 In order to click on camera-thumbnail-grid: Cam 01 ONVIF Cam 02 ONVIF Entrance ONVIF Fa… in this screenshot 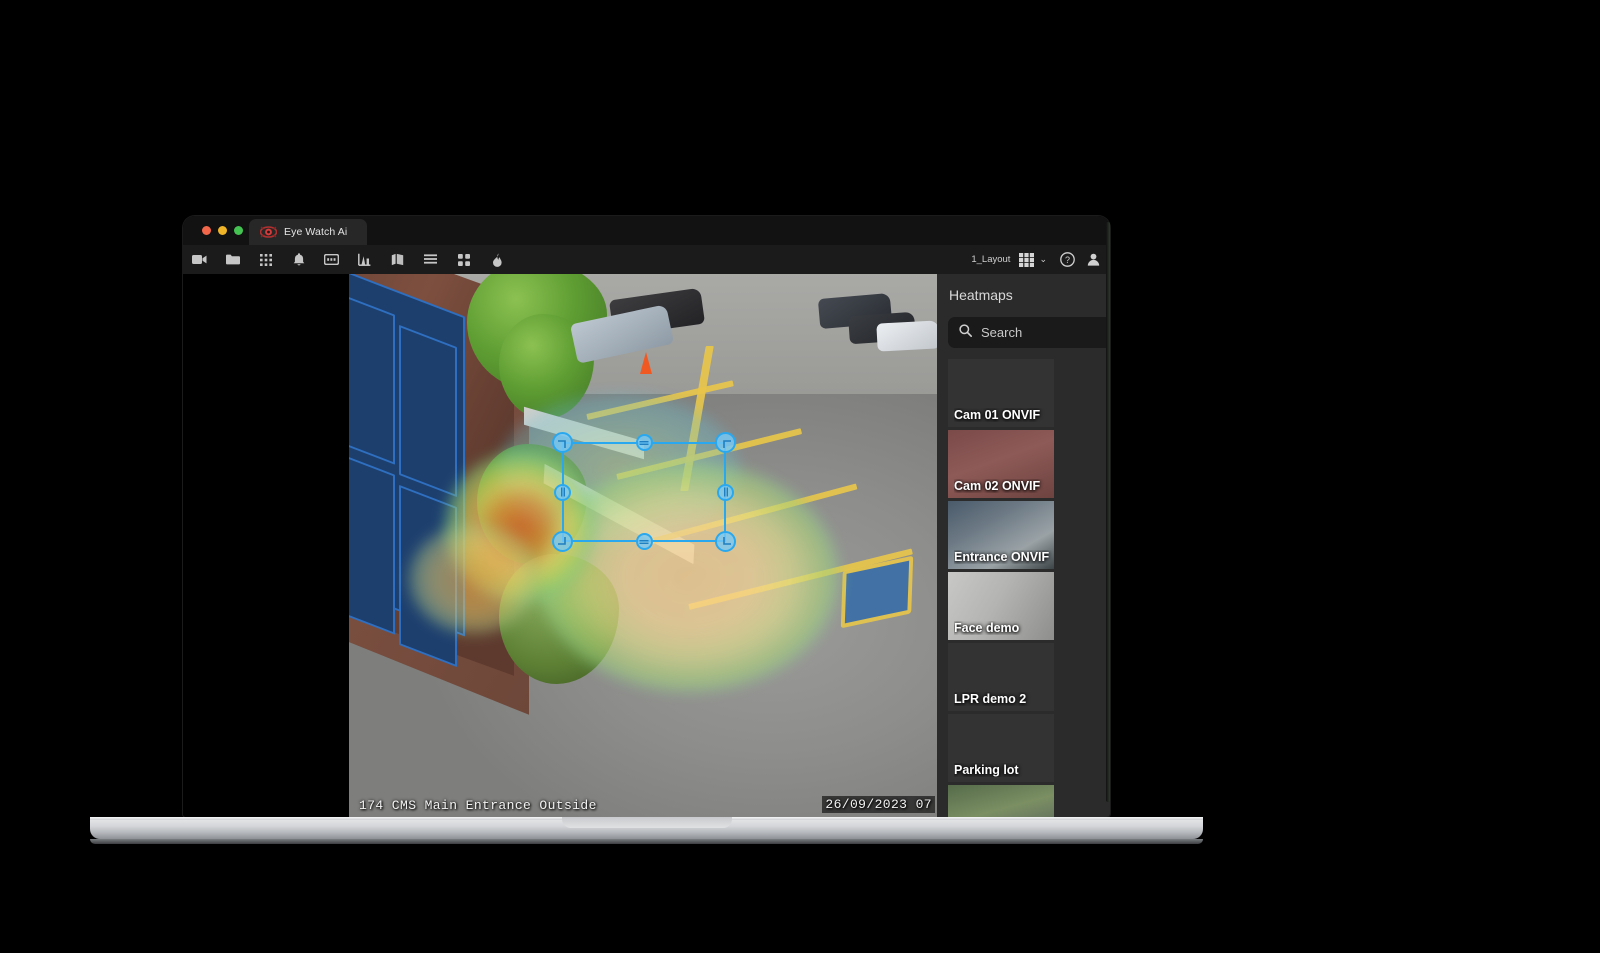, I will do `click(1029, 588)`.